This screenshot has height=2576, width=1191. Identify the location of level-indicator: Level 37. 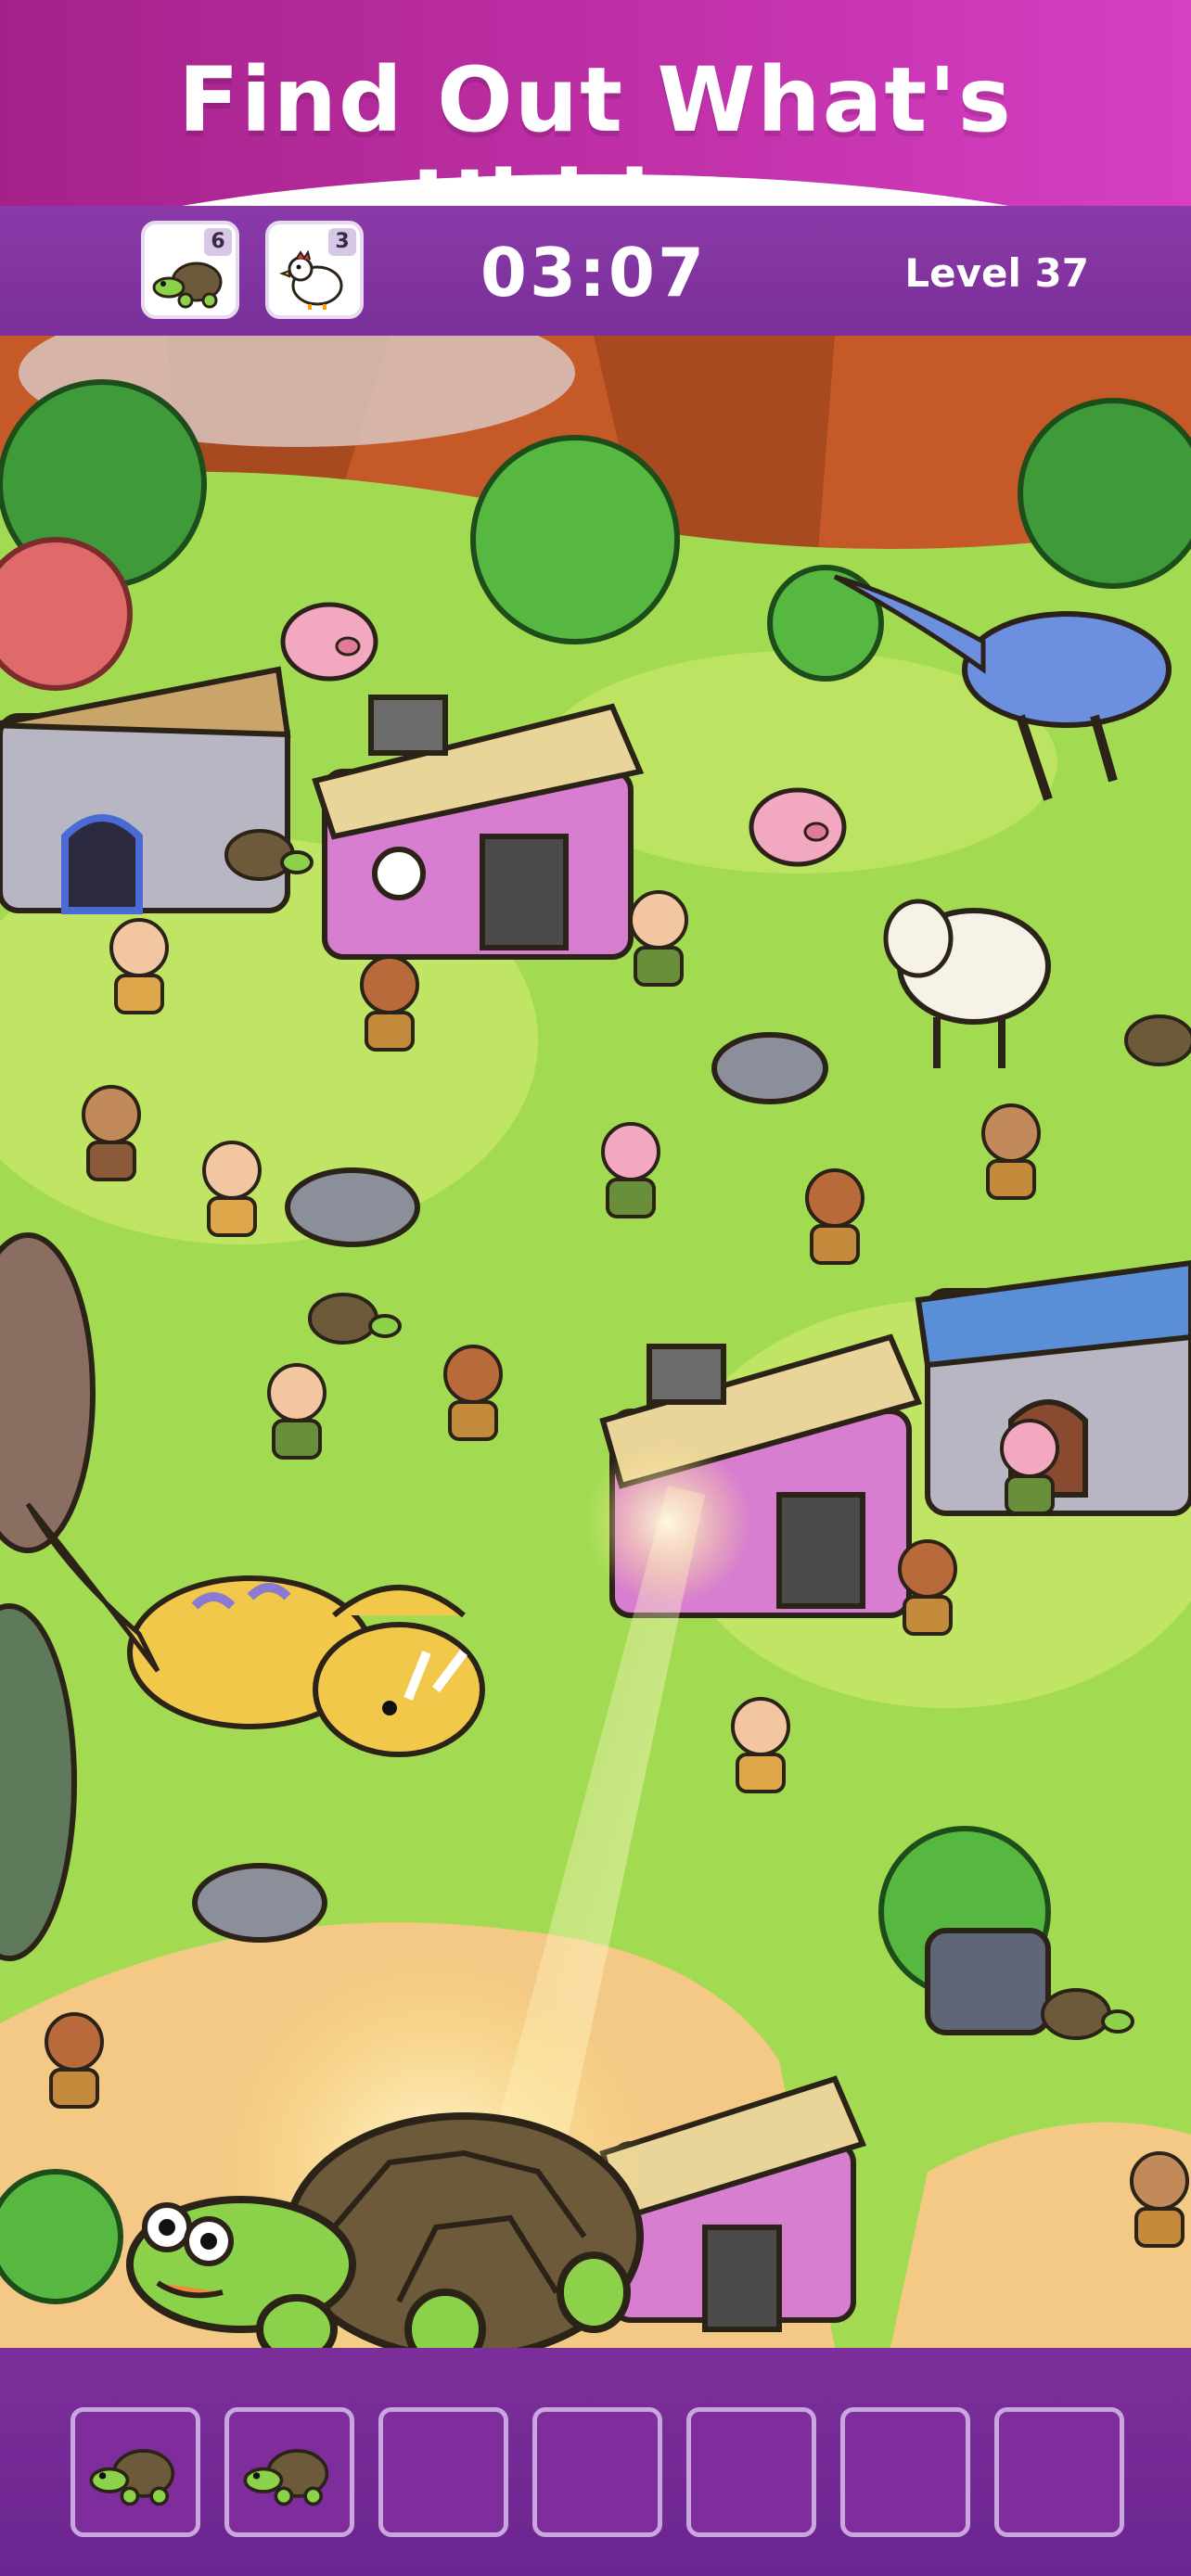
(996, 273).